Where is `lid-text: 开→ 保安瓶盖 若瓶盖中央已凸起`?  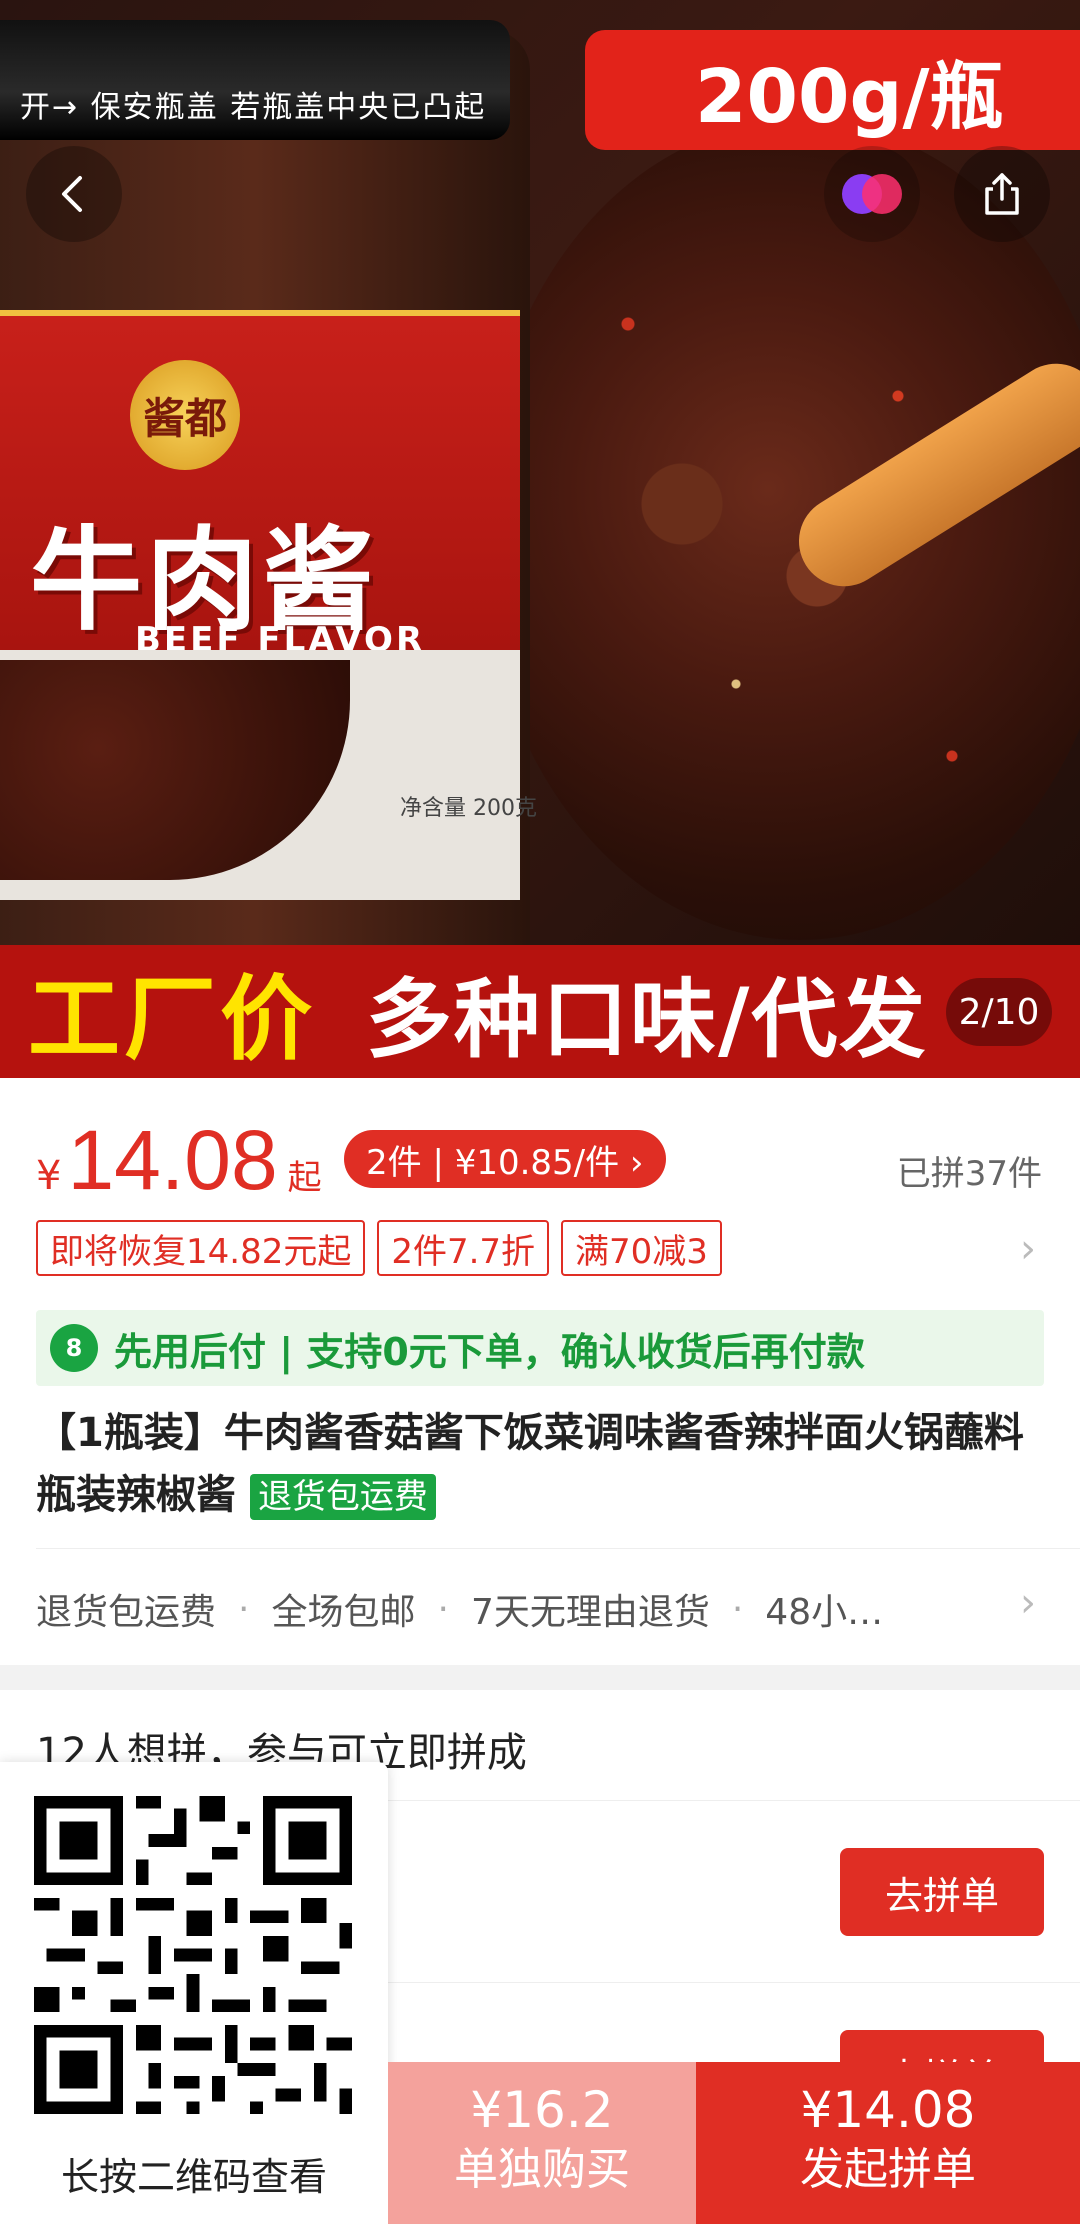
lid-text: 开→ 保安瓶盖 若瓶盖中央已凸起 is located at coordinates (253, 107).